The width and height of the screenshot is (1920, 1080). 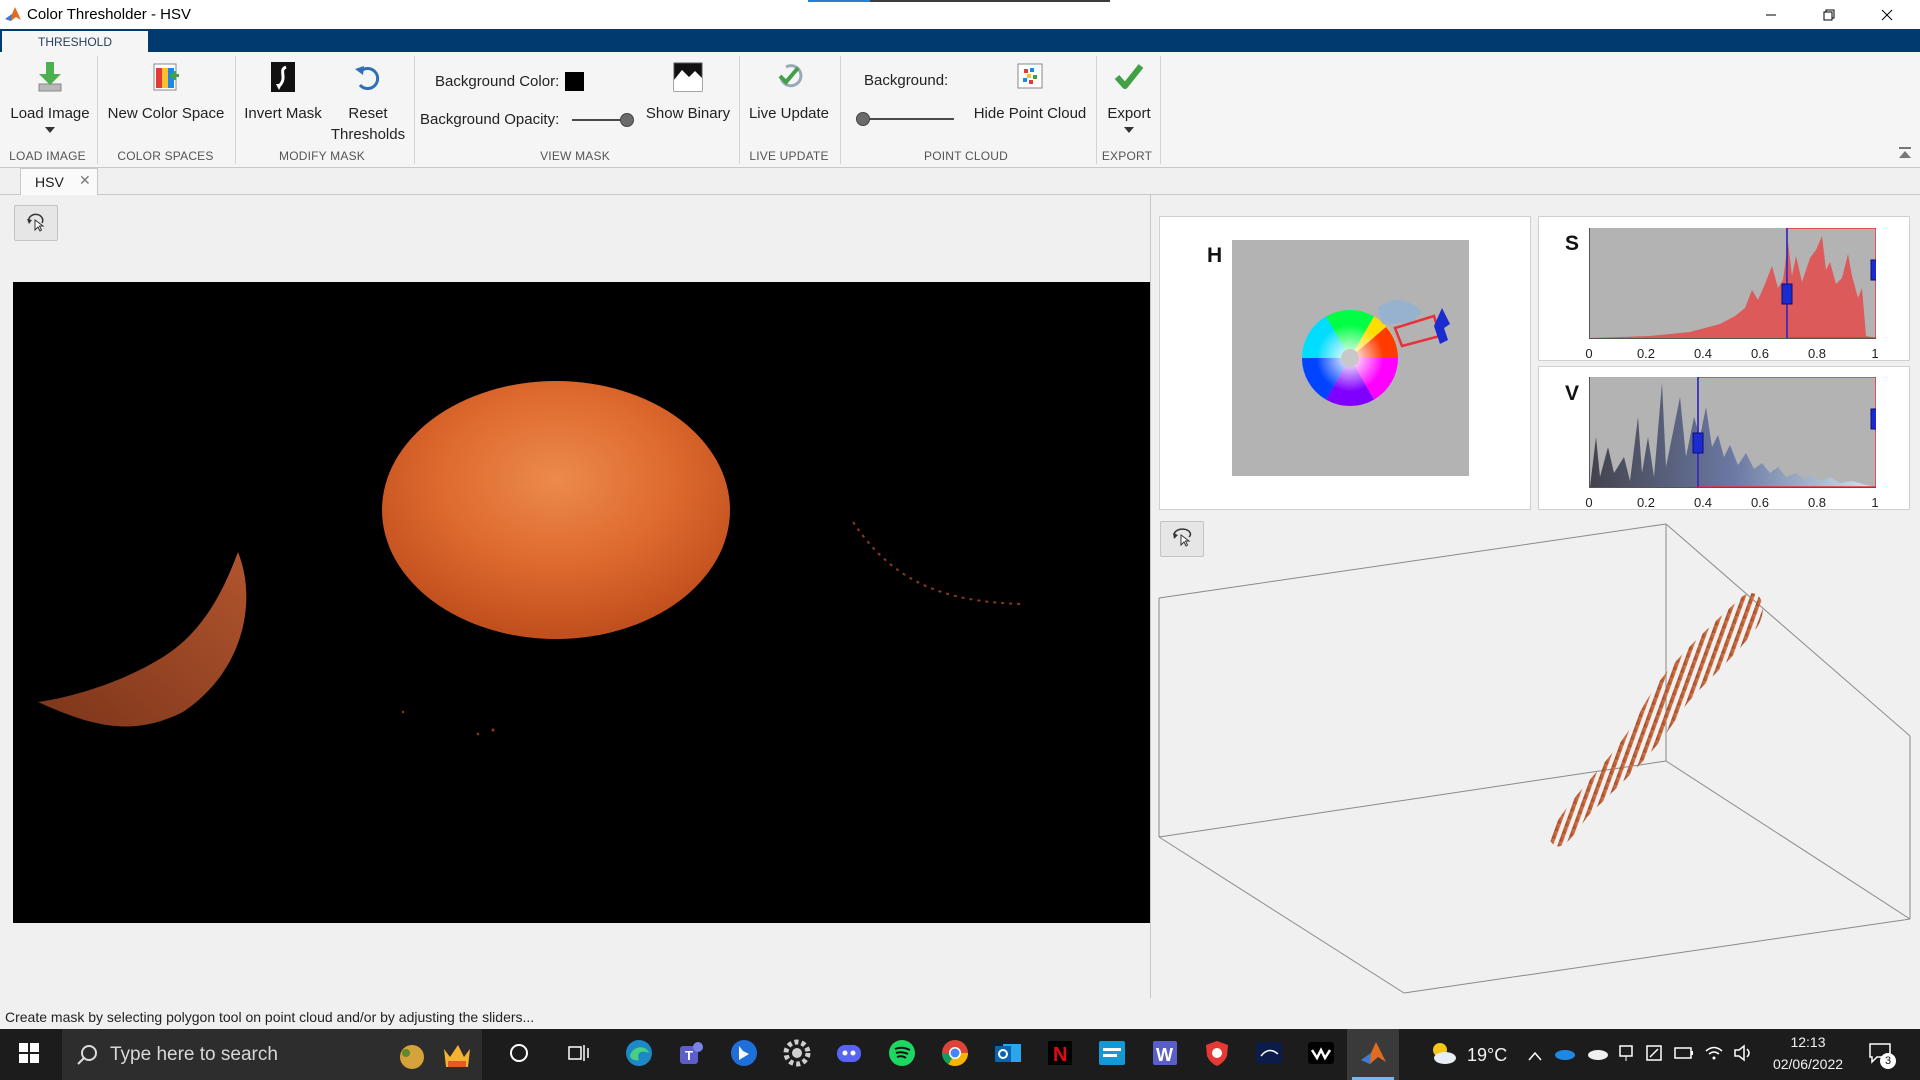 I want to click on reset-icon, so click(x=368, y=80).